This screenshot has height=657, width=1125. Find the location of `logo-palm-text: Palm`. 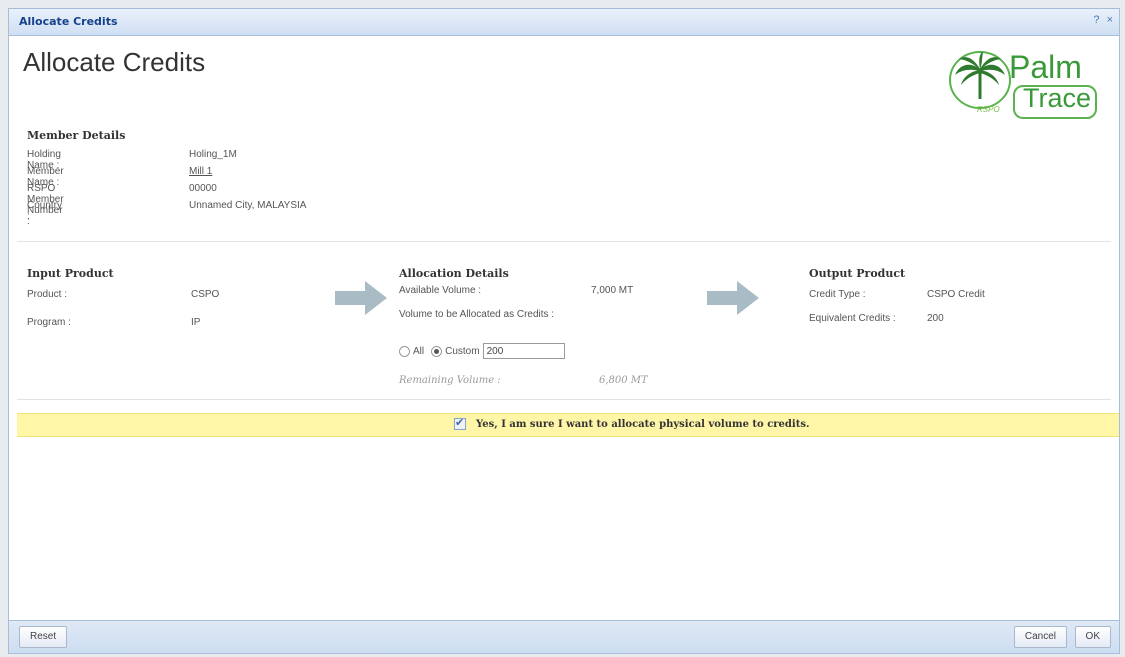

logo-palm-text: Palm is located at coordinates (1045, 67).